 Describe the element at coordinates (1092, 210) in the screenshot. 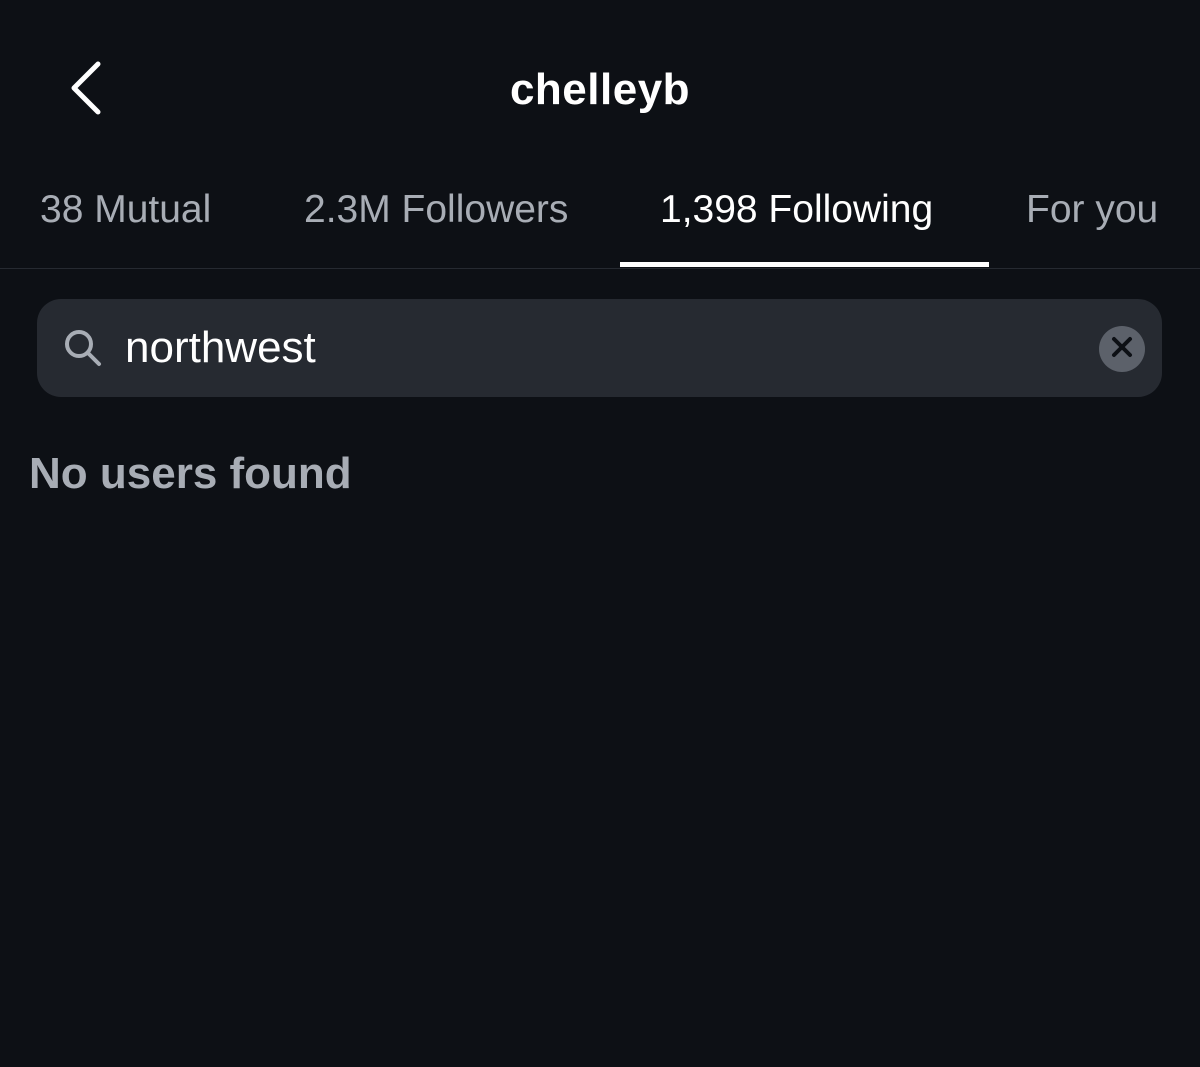

I see `tab-for-you: For you` at that location.